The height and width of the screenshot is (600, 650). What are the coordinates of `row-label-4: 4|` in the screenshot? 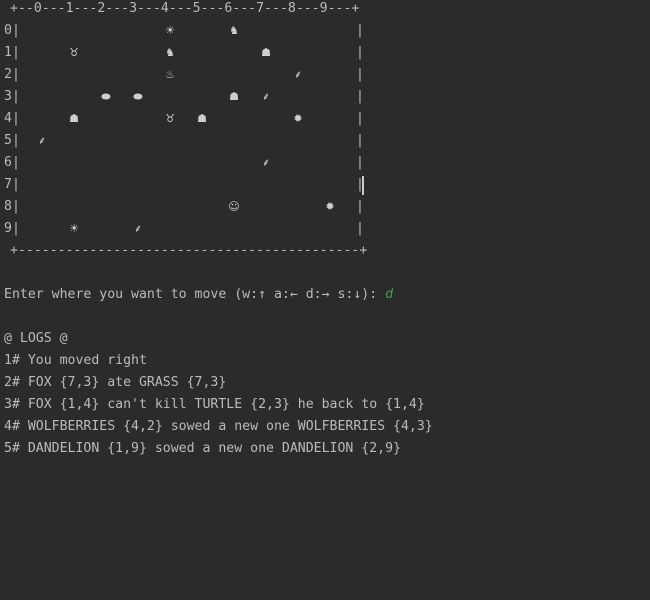 It's located at (12, 118).